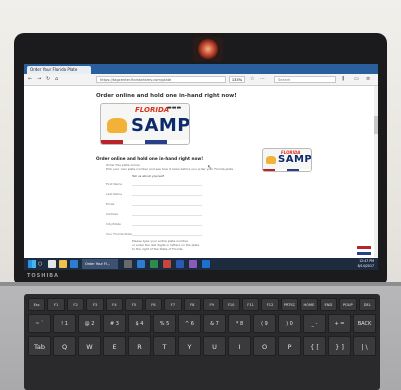 The width and height of the screenshot is (401, 390). What do you see at coordinates (367, 304) in the screenshot?
I see `keyboard-key: DEL` at bounding box center [367, 304].